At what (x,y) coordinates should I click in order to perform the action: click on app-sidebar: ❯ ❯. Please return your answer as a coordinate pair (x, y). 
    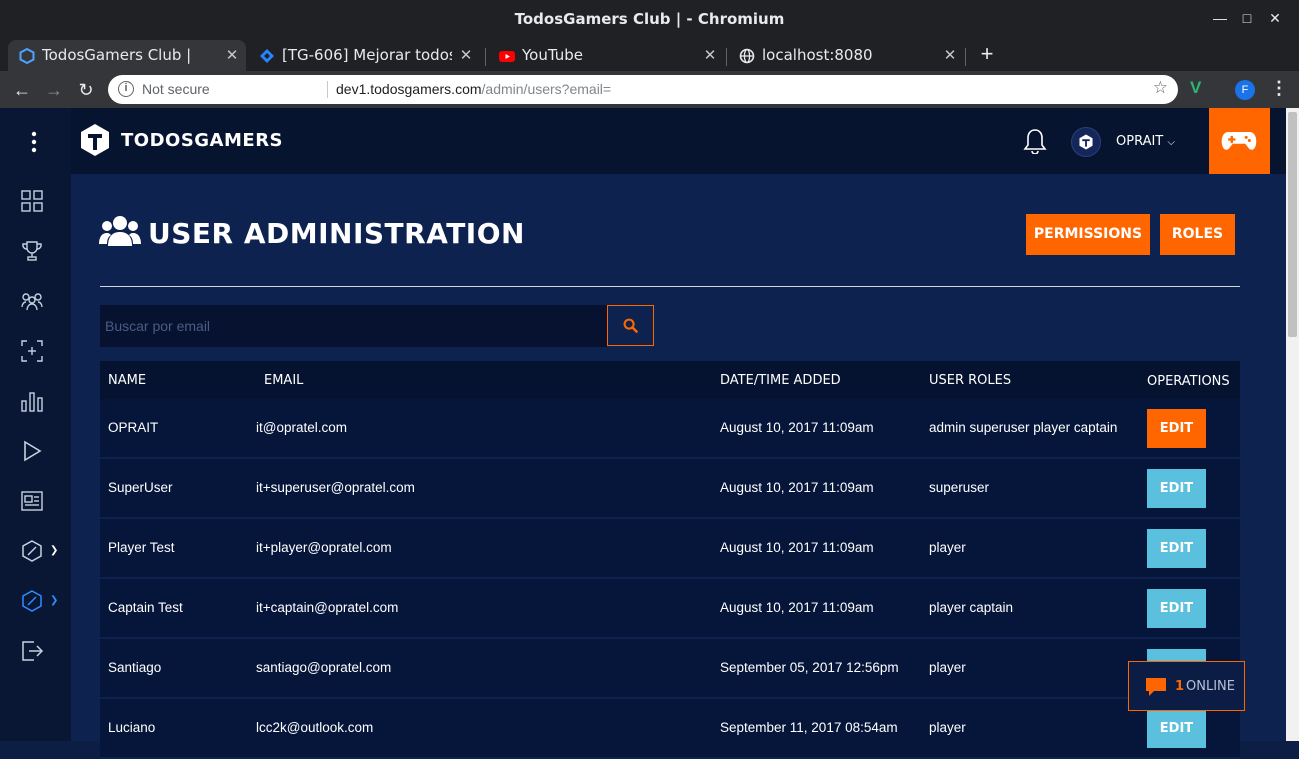
    Looking at the image, I should click on (35, 424).